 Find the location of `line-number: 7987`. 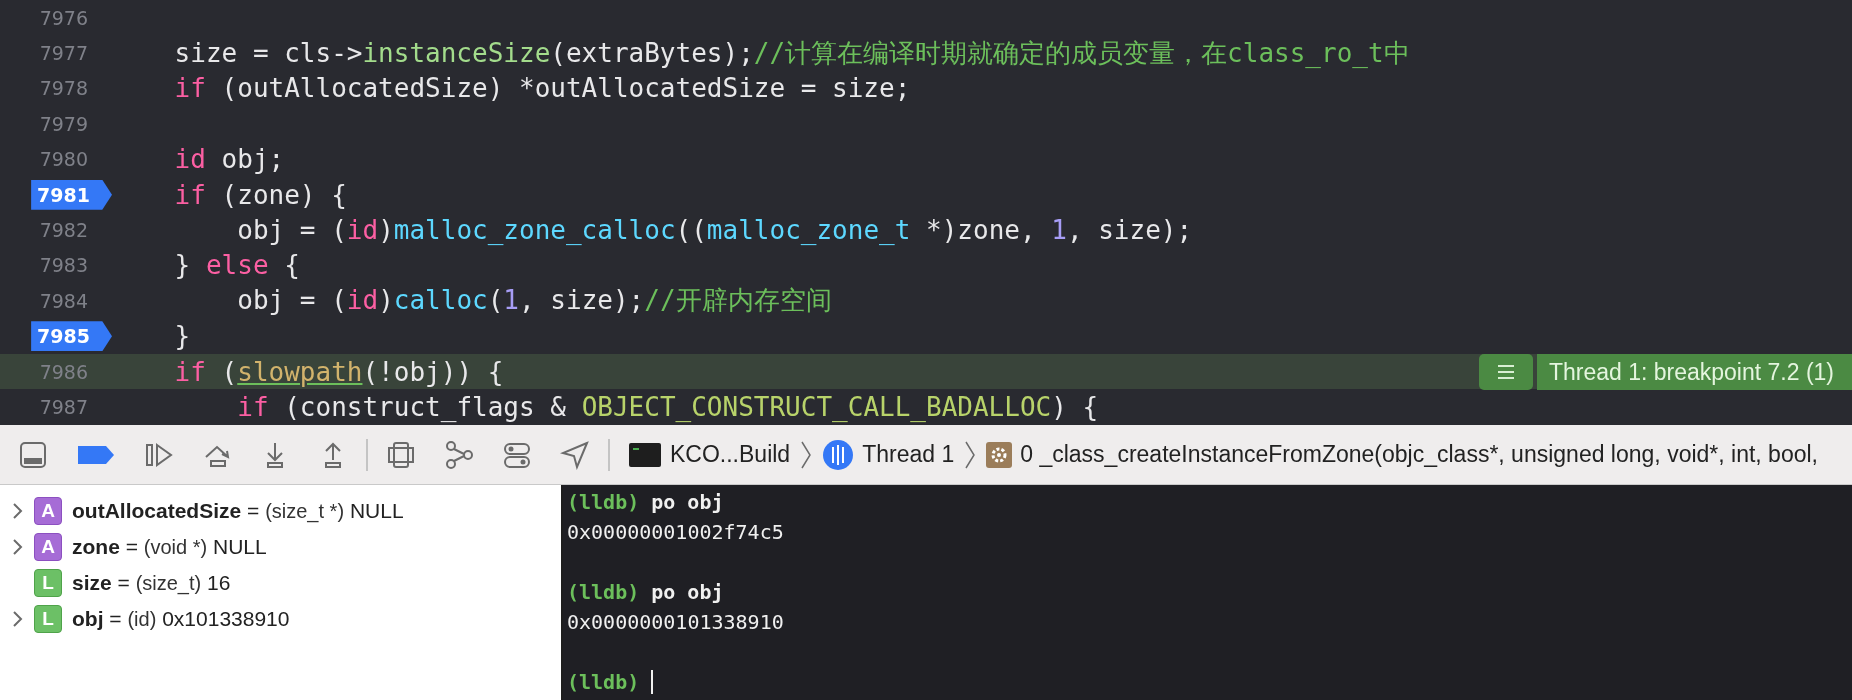

line-number: 7987 is located at coordinates (63, 407).